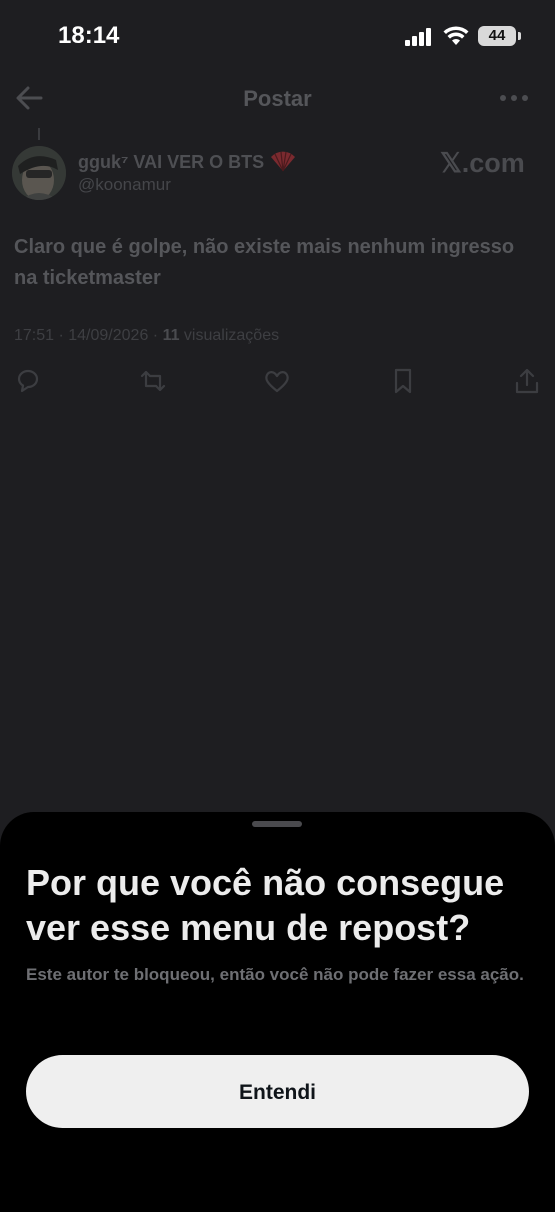 The width and height of the screenshot is (555, 1212). What do you see at coordinates (28, 381) in the screenshot?
I see `reply-icon` at bounding box center [28, 381].